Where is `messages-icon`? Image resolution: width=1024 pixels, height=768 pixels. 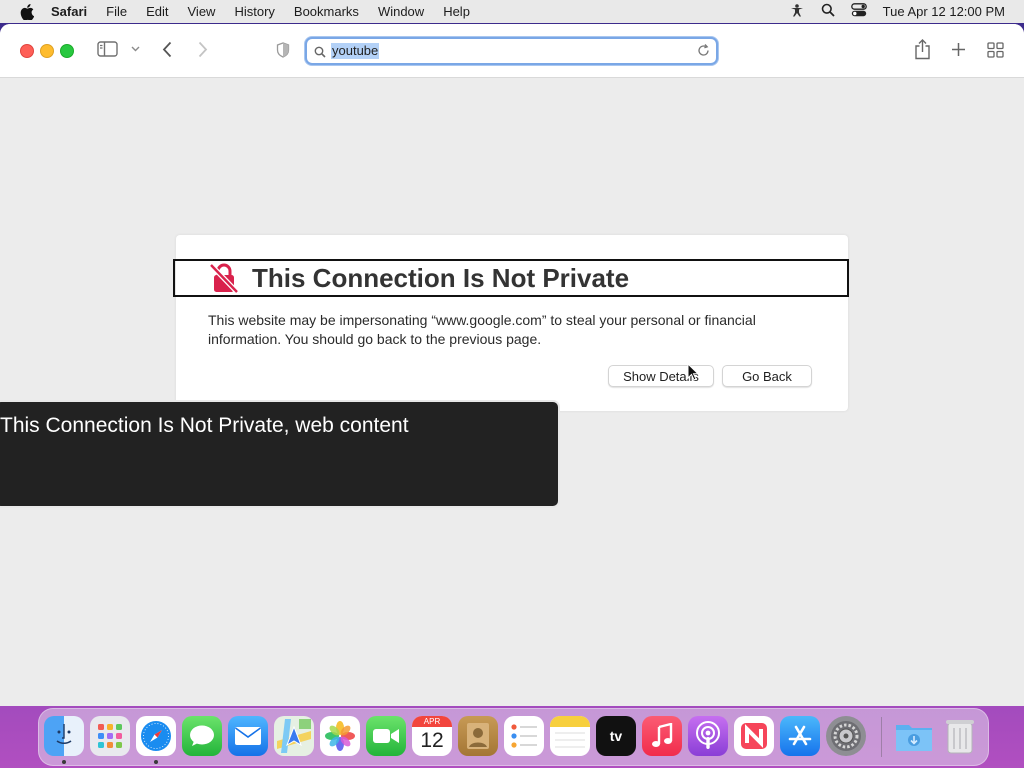
messages-icon is located at coordinates (202, 736).